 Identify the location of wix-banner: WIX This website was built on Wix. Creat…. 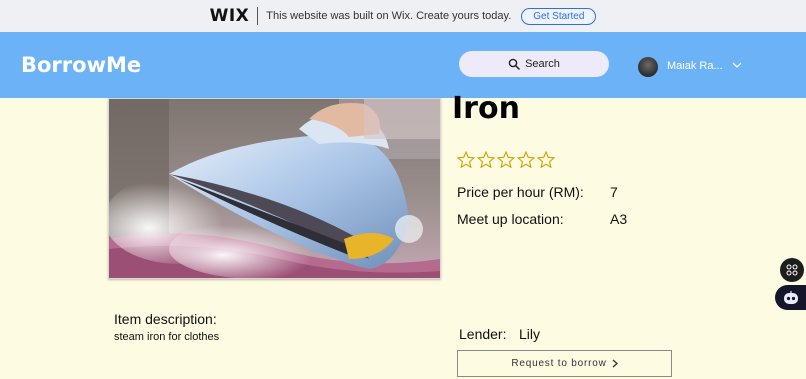
(403, 16).